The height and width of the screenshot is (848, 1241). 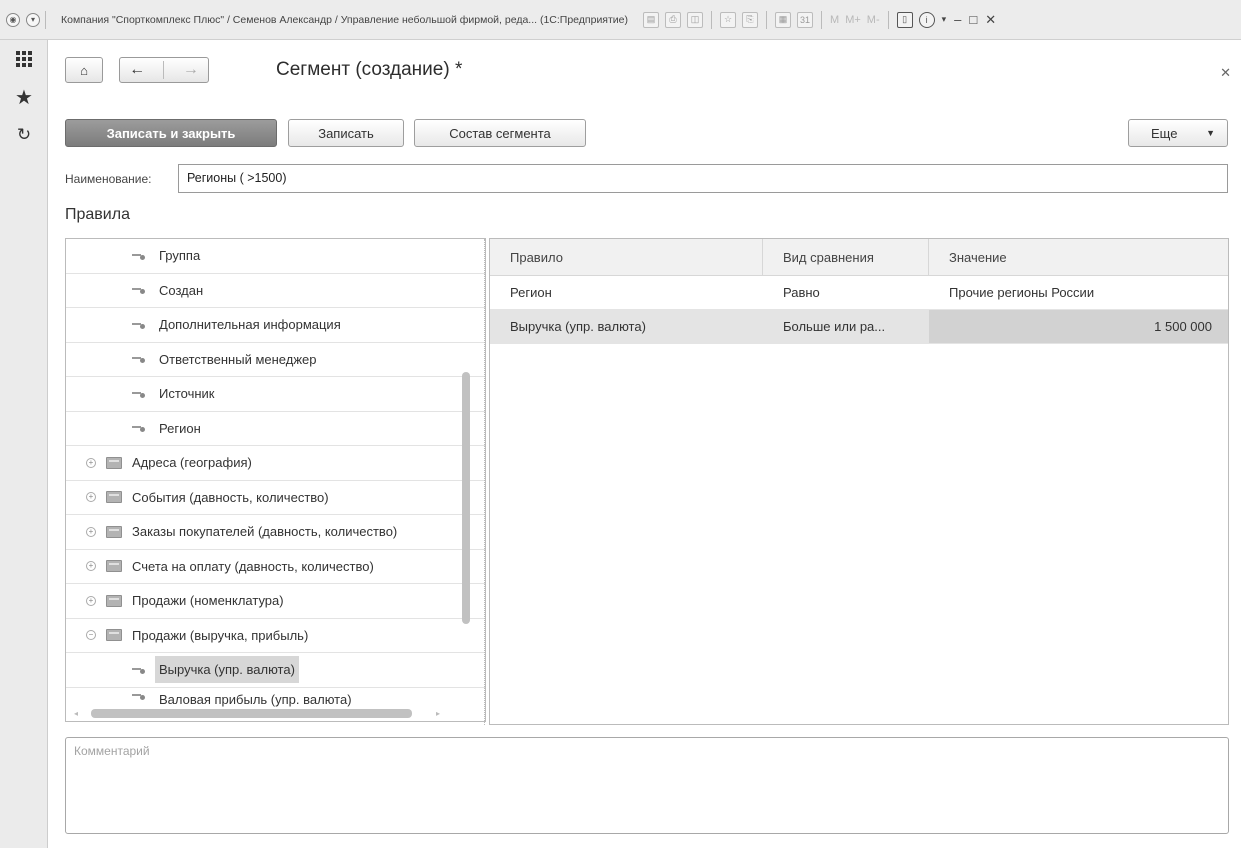 I want to click on segment-composition-button: Состав сегмента, so click(x=500, y=133).